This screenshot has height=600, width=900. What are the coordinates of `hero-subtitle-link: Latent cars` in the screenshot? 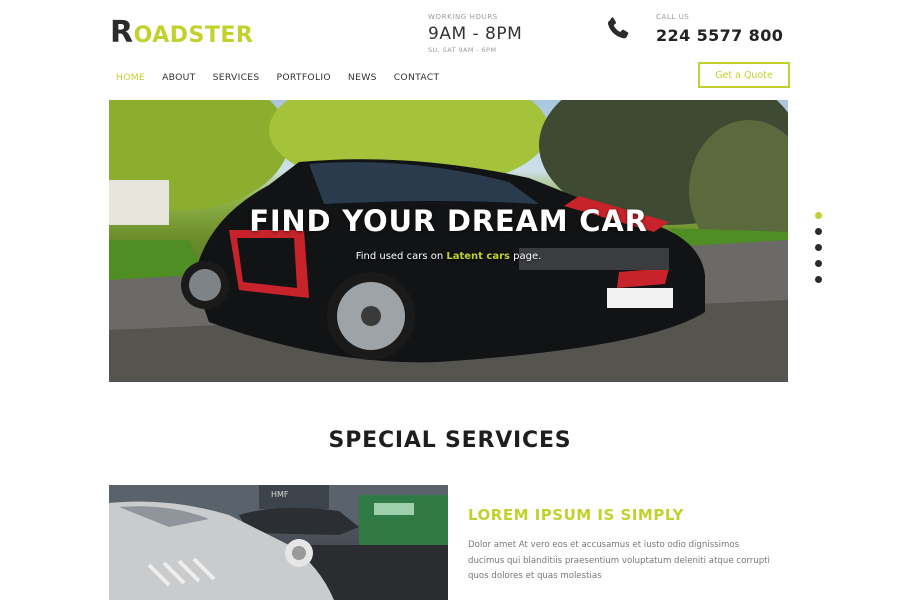 It's located at (478, 256).